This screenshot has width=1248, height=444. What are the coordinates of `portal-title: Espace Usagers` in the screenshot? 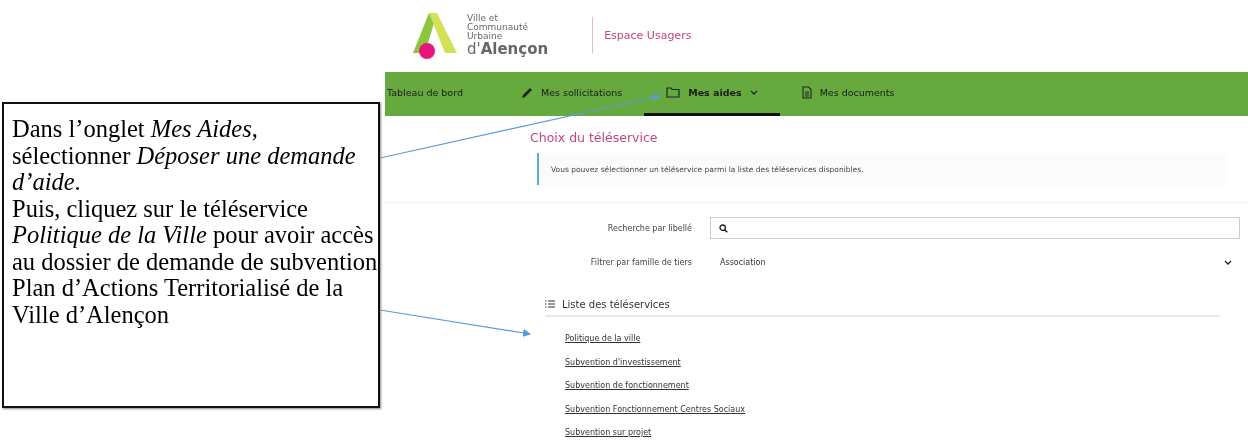 It's located at (648, 35).